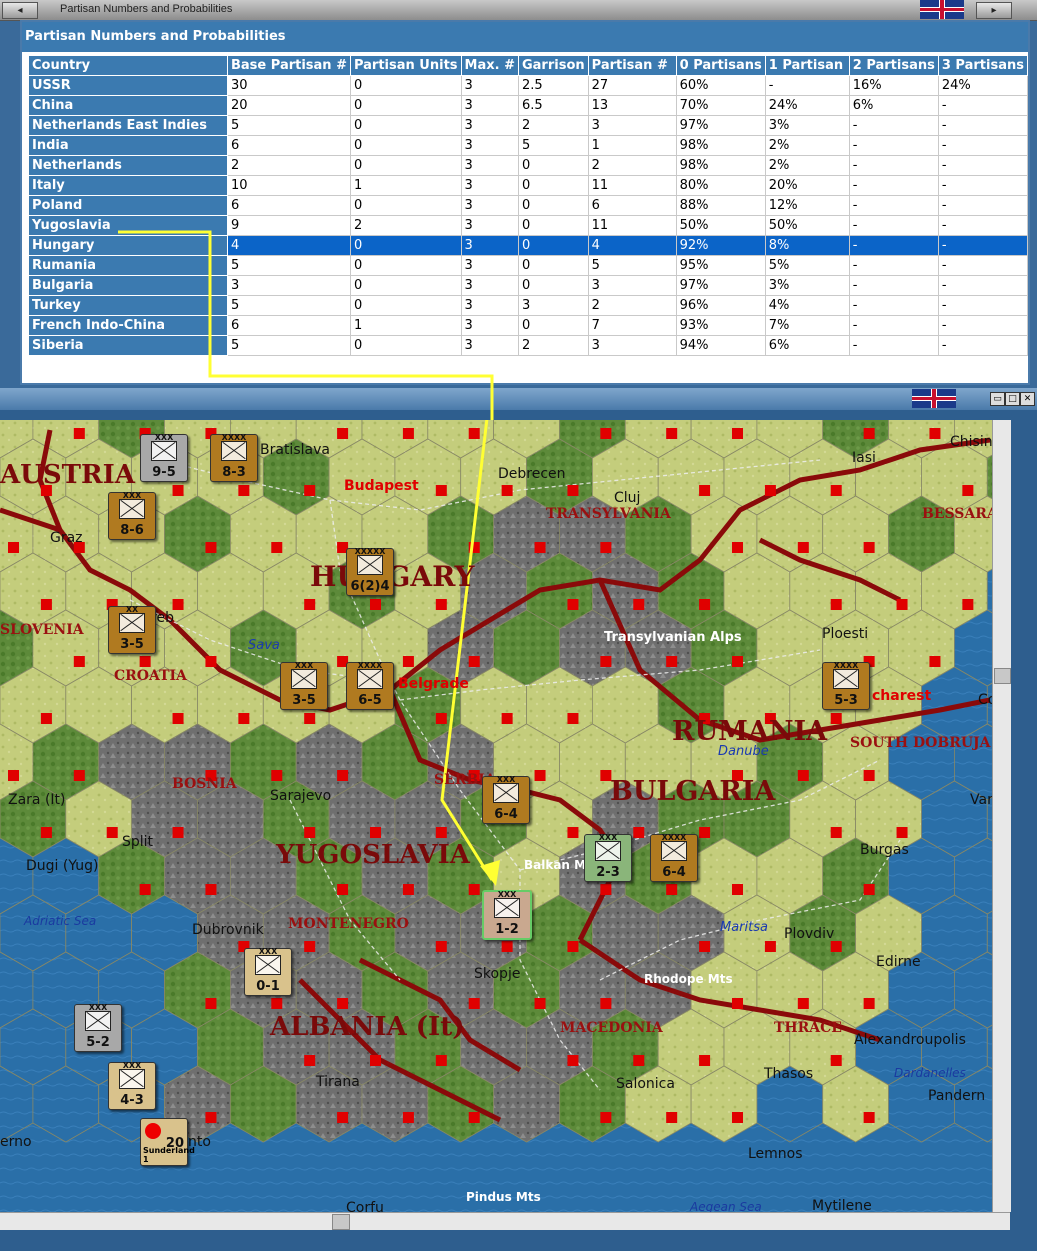 This screenshot has width=1037, height=1251. Describe the element at coordinates (370, 685) in the screenshot. I see `unit-counter: XXXX 6-5` at that location.